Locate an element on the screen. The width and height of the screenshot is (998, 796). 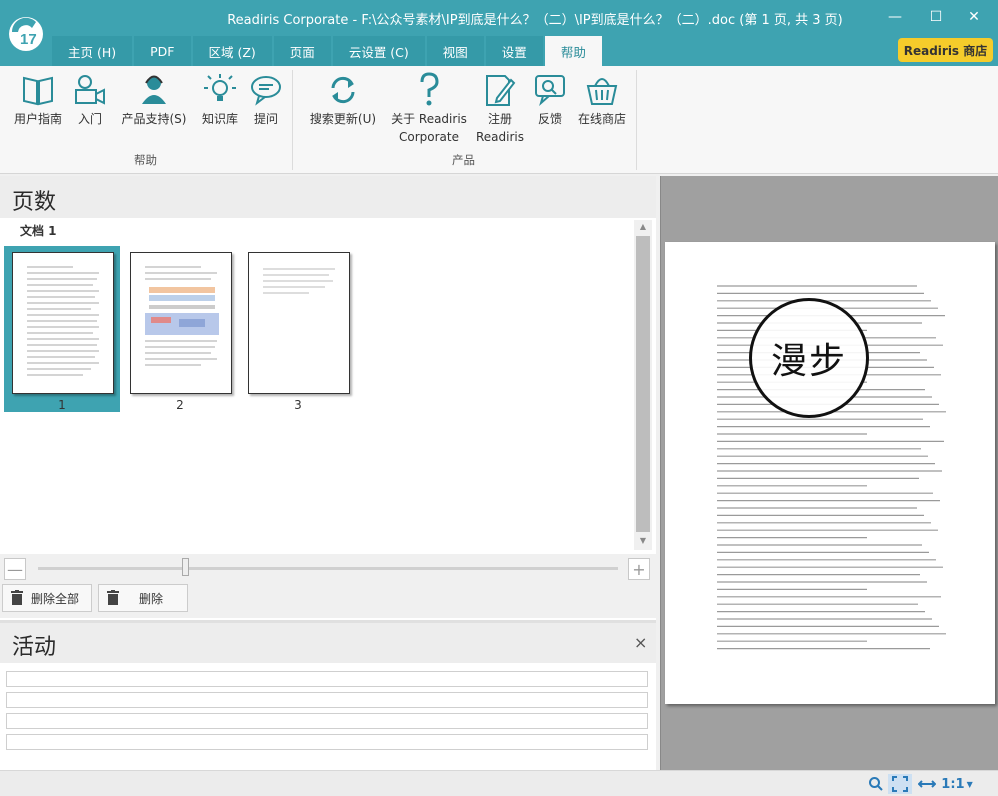
product-support-button: 产品支持(S) is located at coordinates (154, 100).